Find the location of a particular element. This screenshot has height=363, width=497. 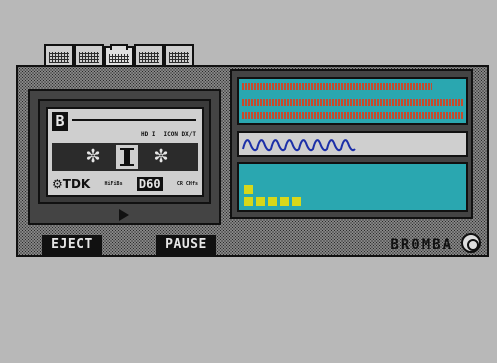

vu-meter is located at coordinates (352, 101).